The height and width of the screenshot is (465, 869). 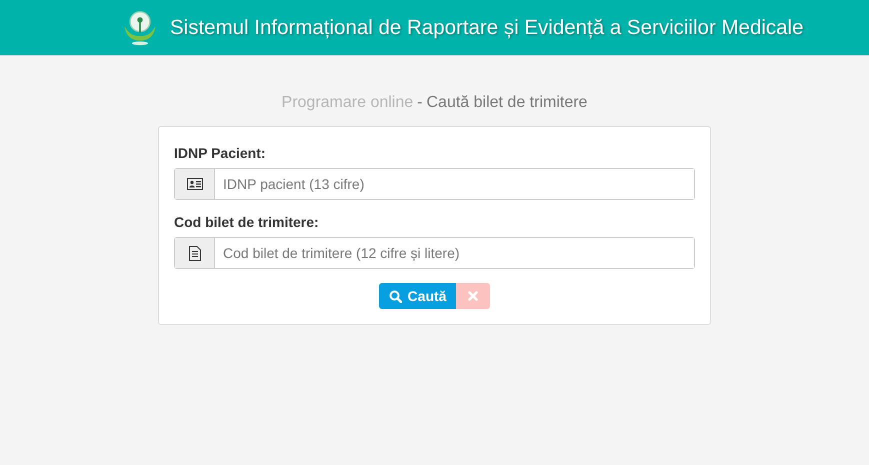 I want to click on input-field: Cod bilet de trimitere (12 cifre și litere), so click(x=434, y=253).